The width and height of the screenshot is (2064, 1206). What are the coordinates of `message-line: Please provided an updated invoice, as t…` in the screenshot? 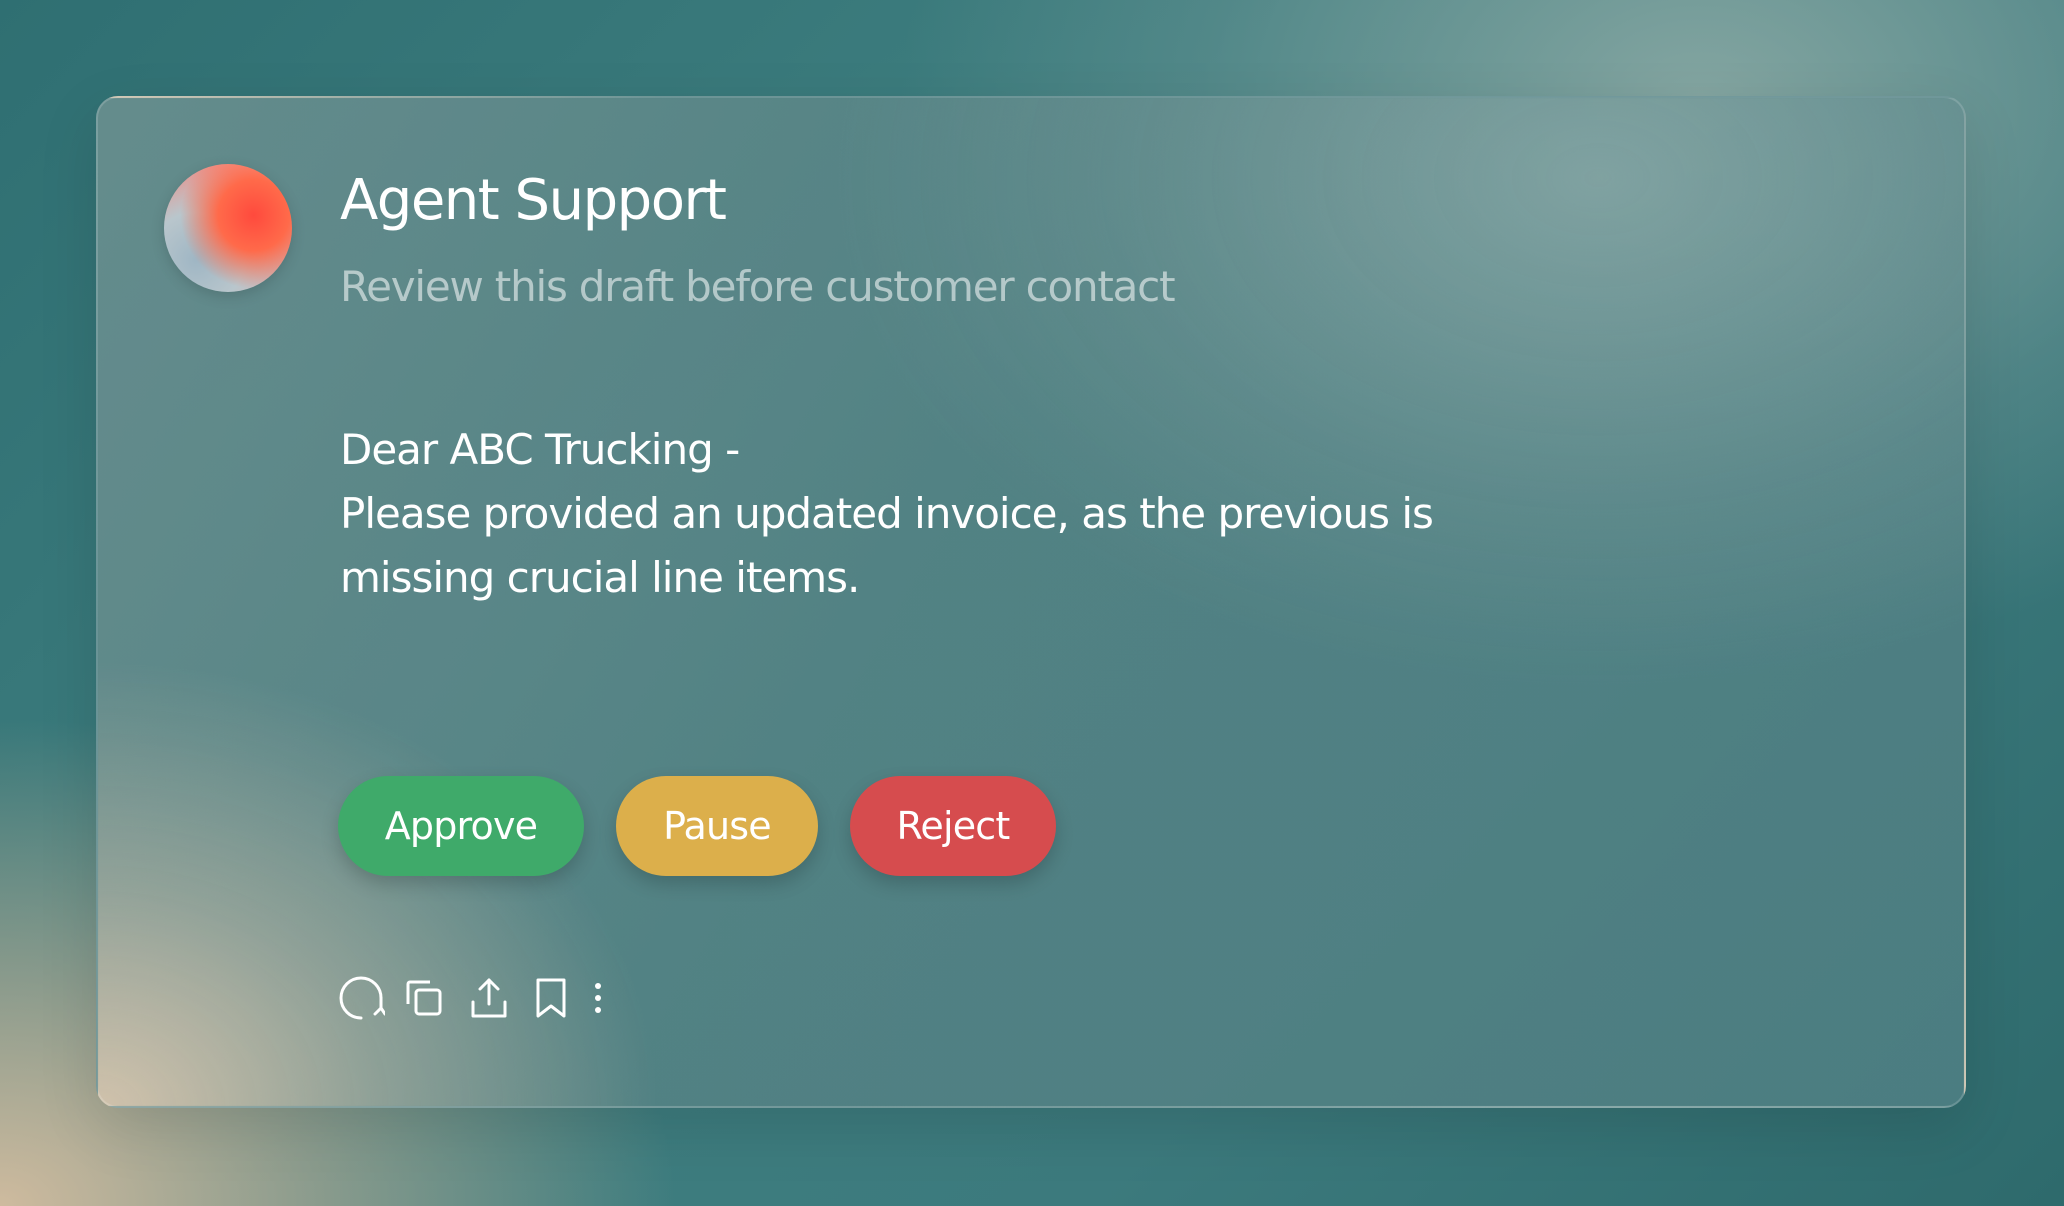 It's located at (887, 513).